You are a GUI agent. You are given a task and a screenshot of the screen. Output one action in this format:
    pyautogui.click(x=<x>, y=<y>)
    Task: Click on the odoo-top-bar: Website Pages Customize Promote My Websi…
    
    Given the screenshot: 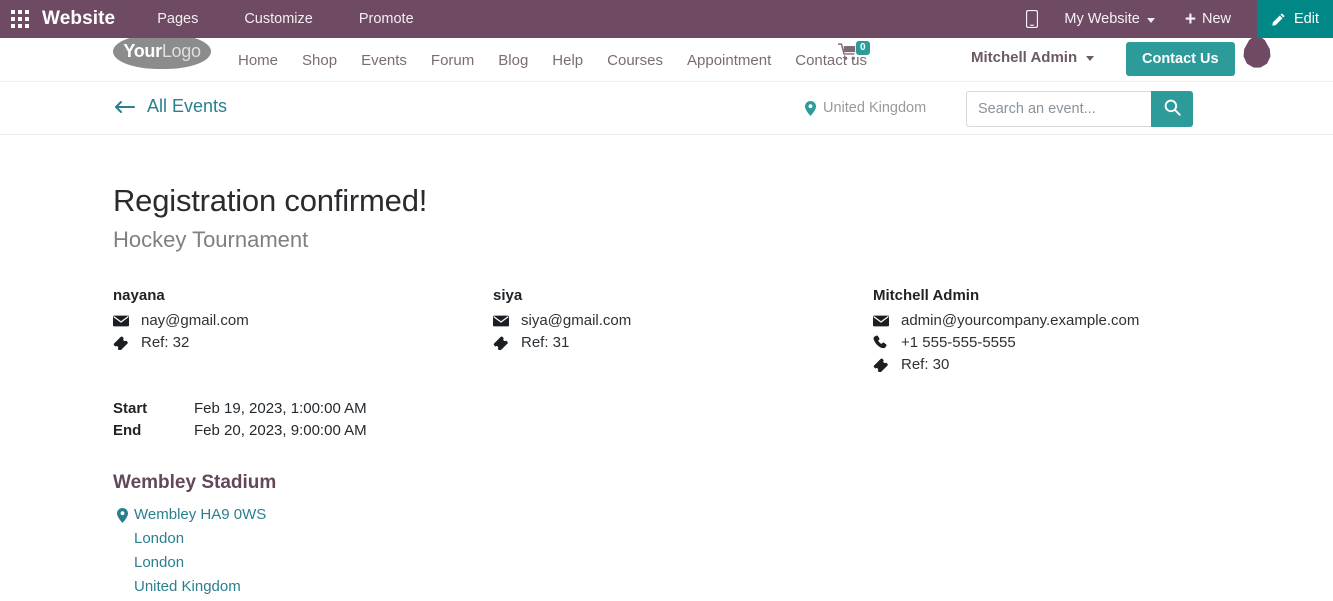 What is the action you would take?
    pyautogui.click(x=666, y=19)
    